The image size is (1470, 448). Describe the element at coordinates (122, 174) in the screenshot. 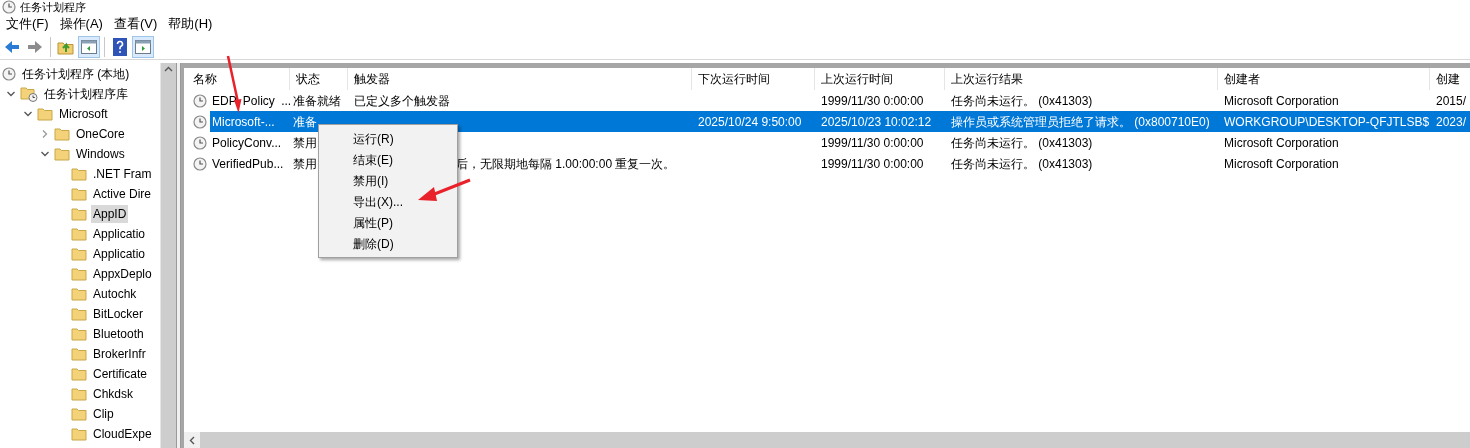

I see `tree-item: .NET Fram` at that location.